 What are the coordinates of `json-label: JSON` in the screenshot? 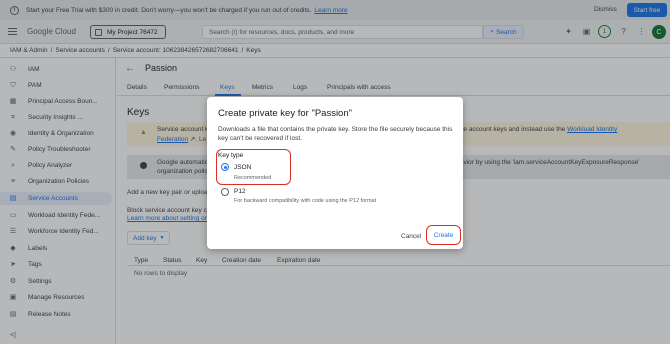 It's located at (242, 167).